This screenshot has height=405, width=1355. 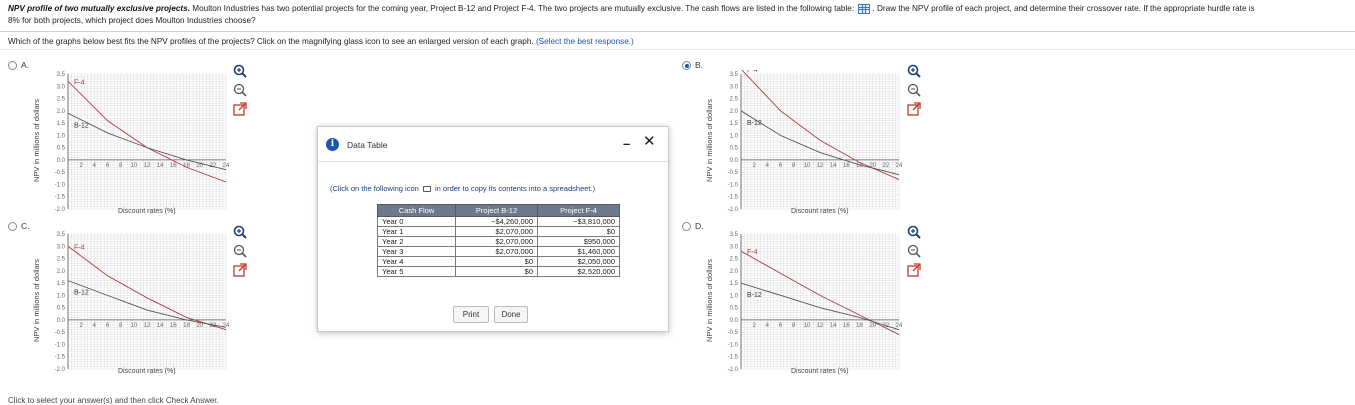 I want to click on minimize-button: –, so click(x=626, y=143).